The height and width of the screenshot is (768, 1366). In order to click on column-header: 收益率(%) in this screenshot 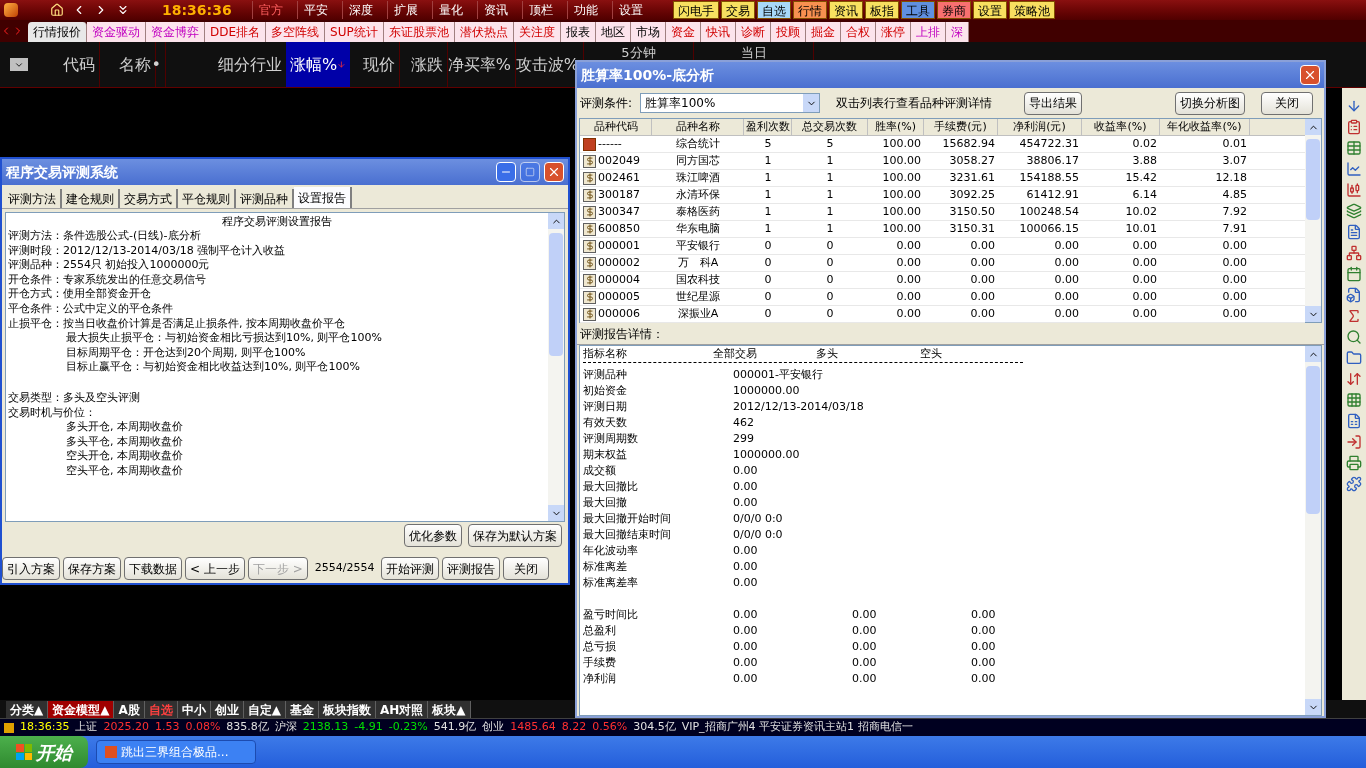, I will do `click(1121, 127)`.